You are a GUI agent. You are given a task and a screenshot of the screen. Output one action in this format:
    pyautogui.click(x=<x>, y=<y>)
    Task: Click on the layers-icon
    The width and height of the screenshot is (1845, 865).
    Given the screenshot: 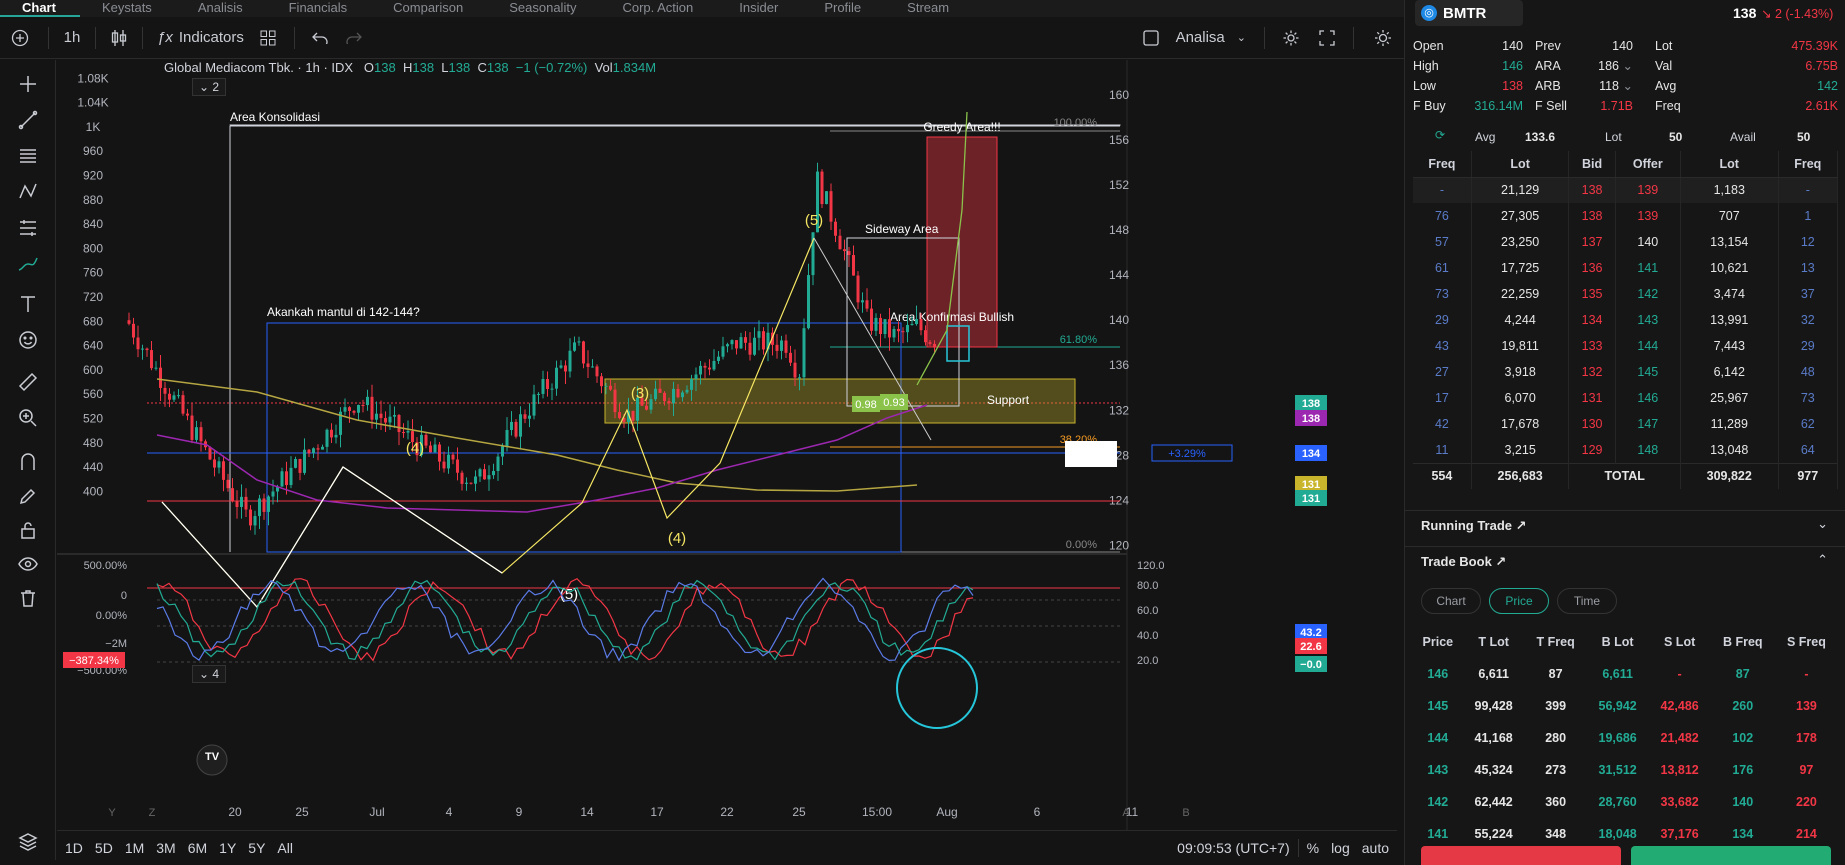 What is the action you would take?
    pyautogui.click(x=28, y=842)
    